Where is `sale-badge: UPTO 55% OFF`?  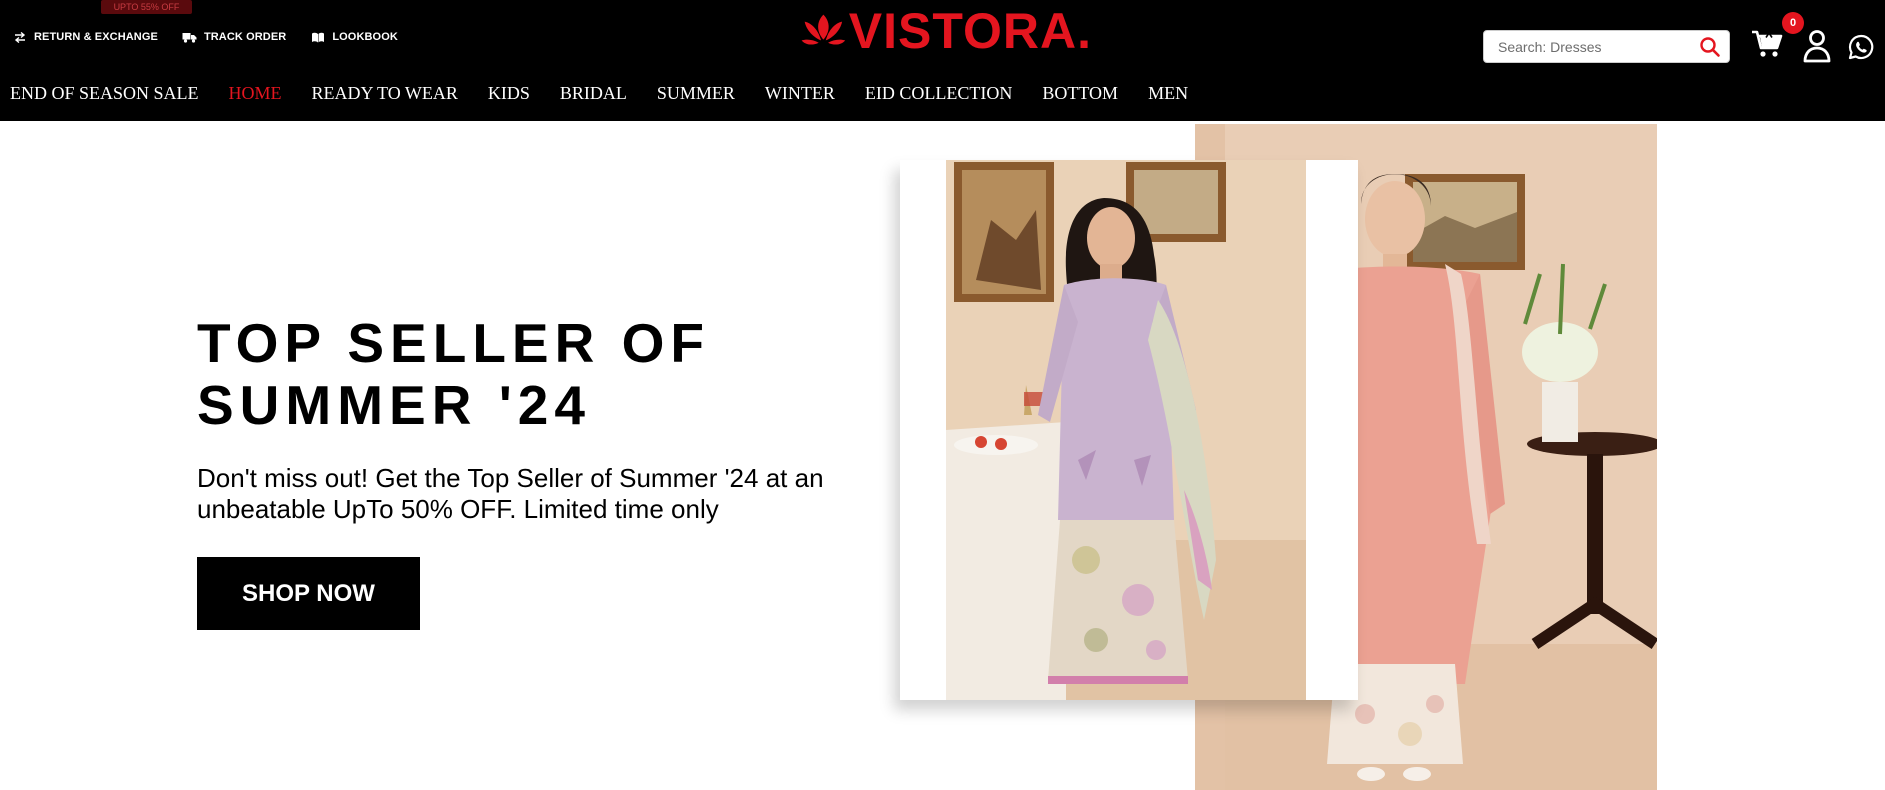
sale-badge: UPTO 55% OFF is located at coordinates (146, 7).